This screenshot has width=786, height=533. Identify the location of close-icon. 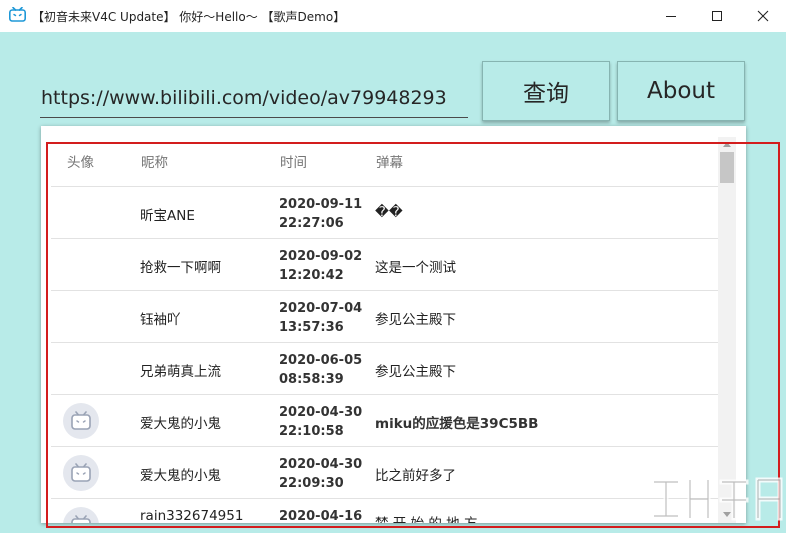
(763, 16).